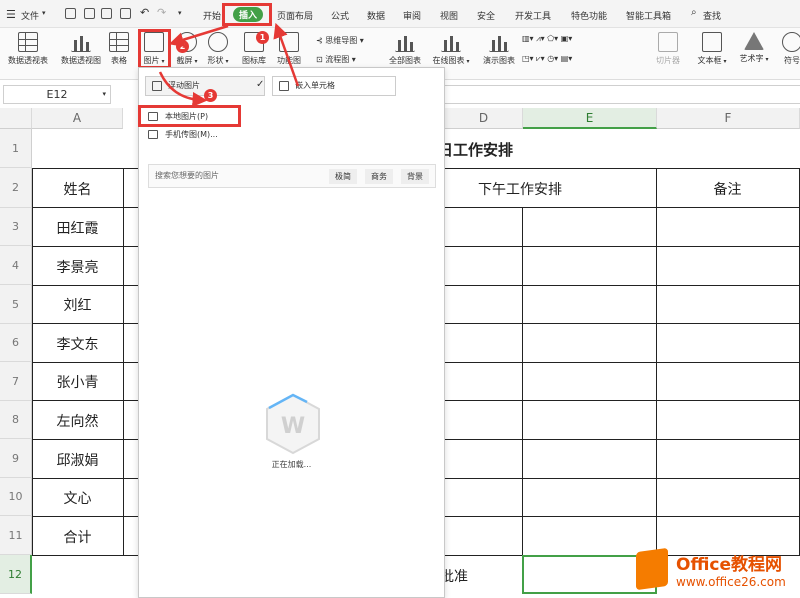 The width and height of the screenshot is (800, 598). I want to click on office-logo-icon, so click(652, 569).